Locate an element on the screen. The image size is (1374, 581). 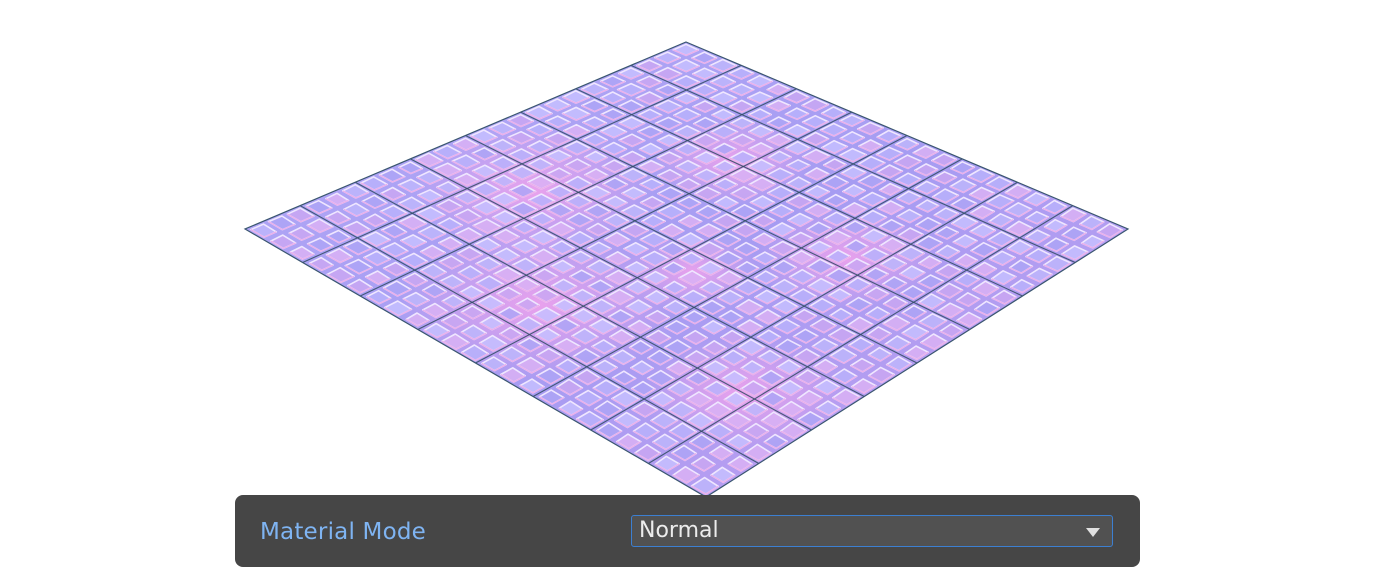
dropdown-caret-icon is located at coordinates (1093, 532).